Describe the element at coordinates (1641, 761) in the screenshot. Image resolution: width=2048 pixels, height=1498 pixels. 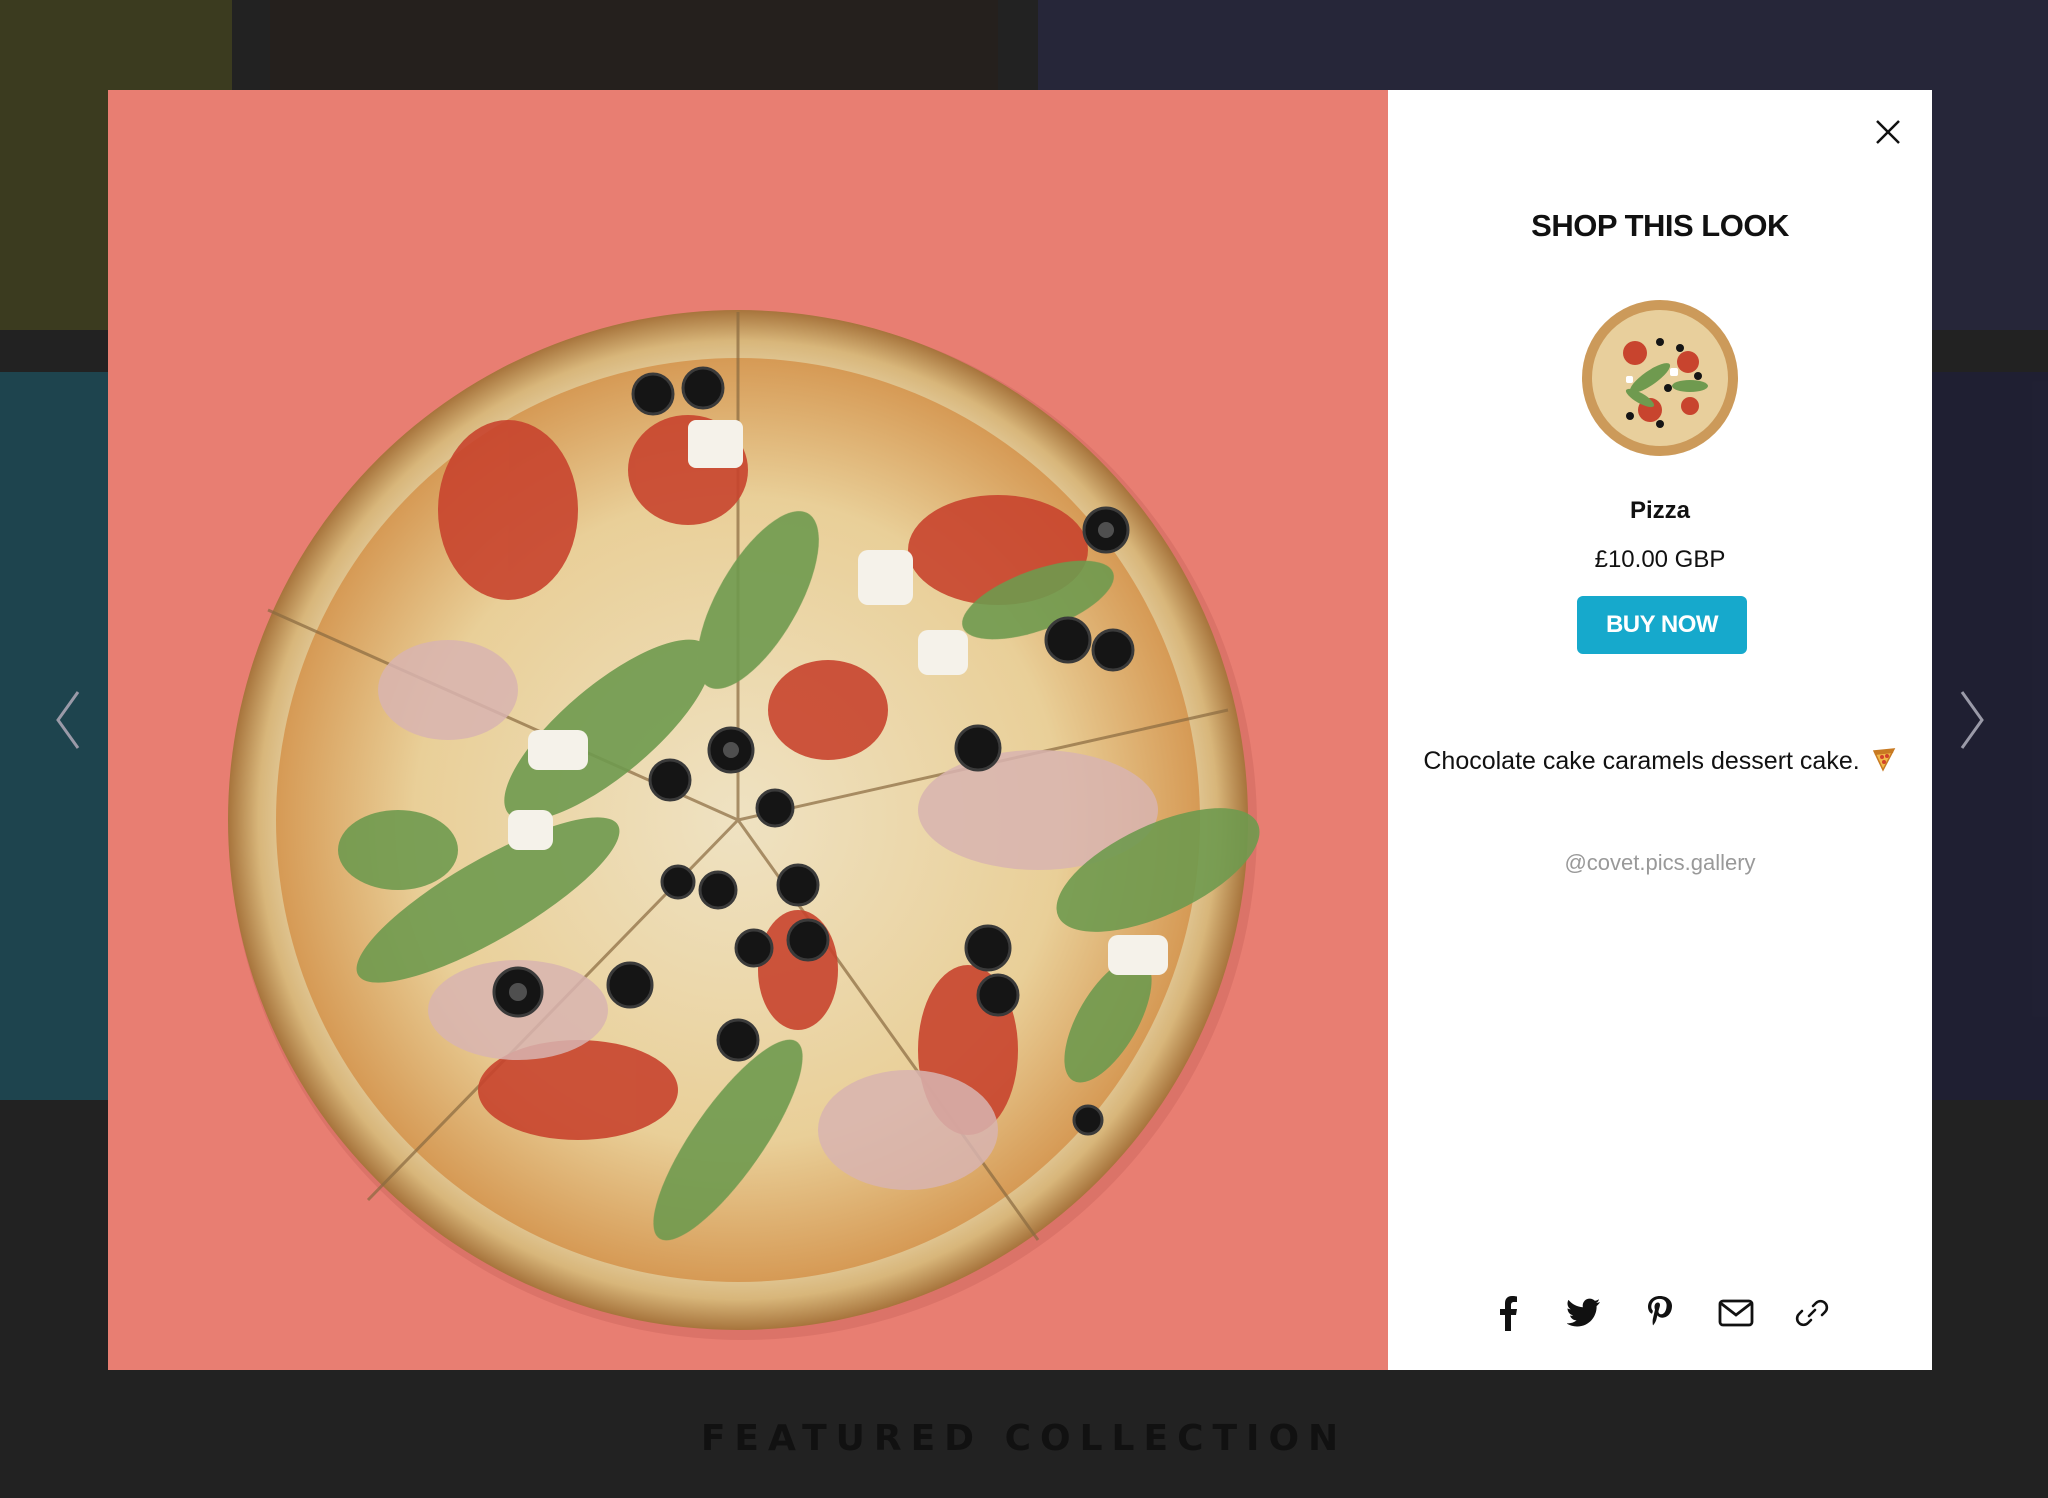
I see `caption-text: Chocolate cake caramels dessert cake.` at that location.